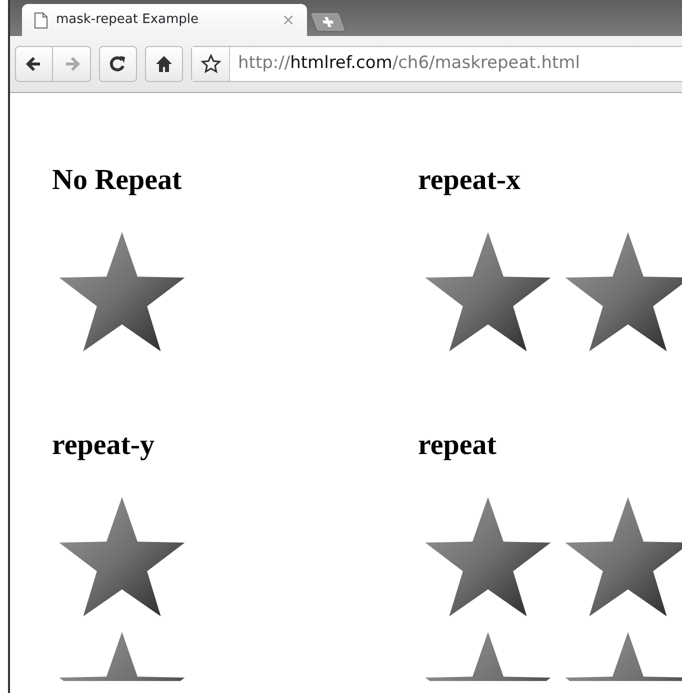  What do you see at coordinates (117, 180) in the screenshot?
I see `section-heading: No Repeat` at bounding box center [117, 180].